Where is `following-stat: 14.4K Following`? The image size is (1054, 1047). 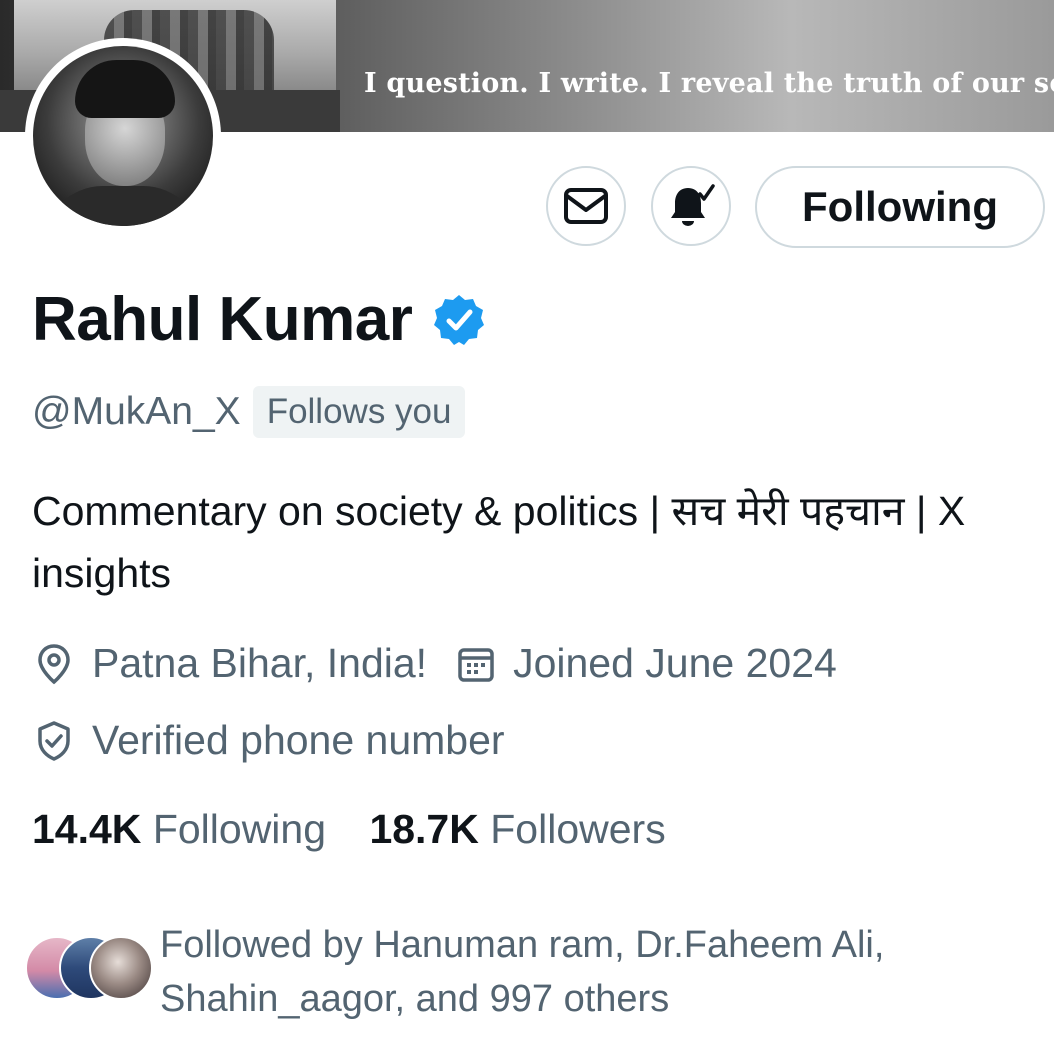
following-stat: 14.4K Following is located at coordinates (184, 829).